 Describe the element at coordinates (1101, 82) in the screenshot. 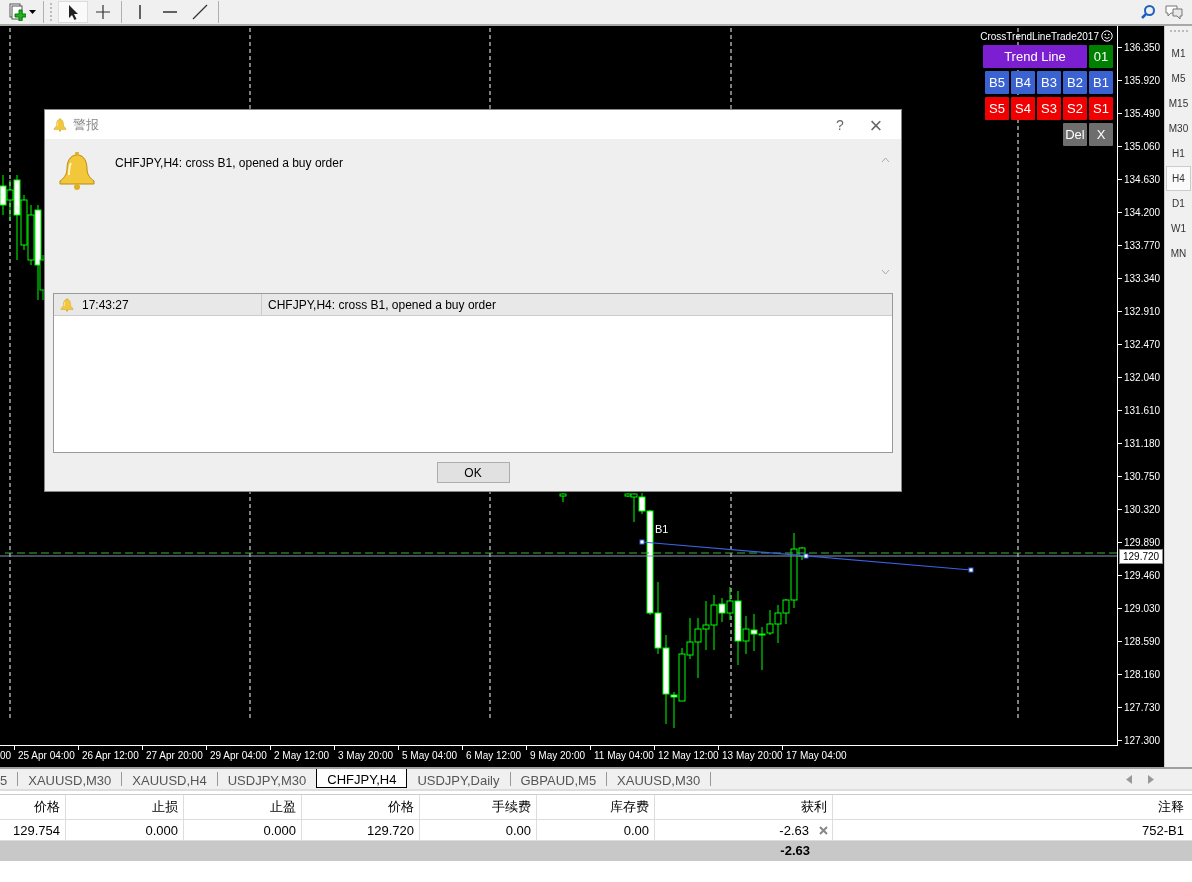

I see `indicator-button: B1` at that location.